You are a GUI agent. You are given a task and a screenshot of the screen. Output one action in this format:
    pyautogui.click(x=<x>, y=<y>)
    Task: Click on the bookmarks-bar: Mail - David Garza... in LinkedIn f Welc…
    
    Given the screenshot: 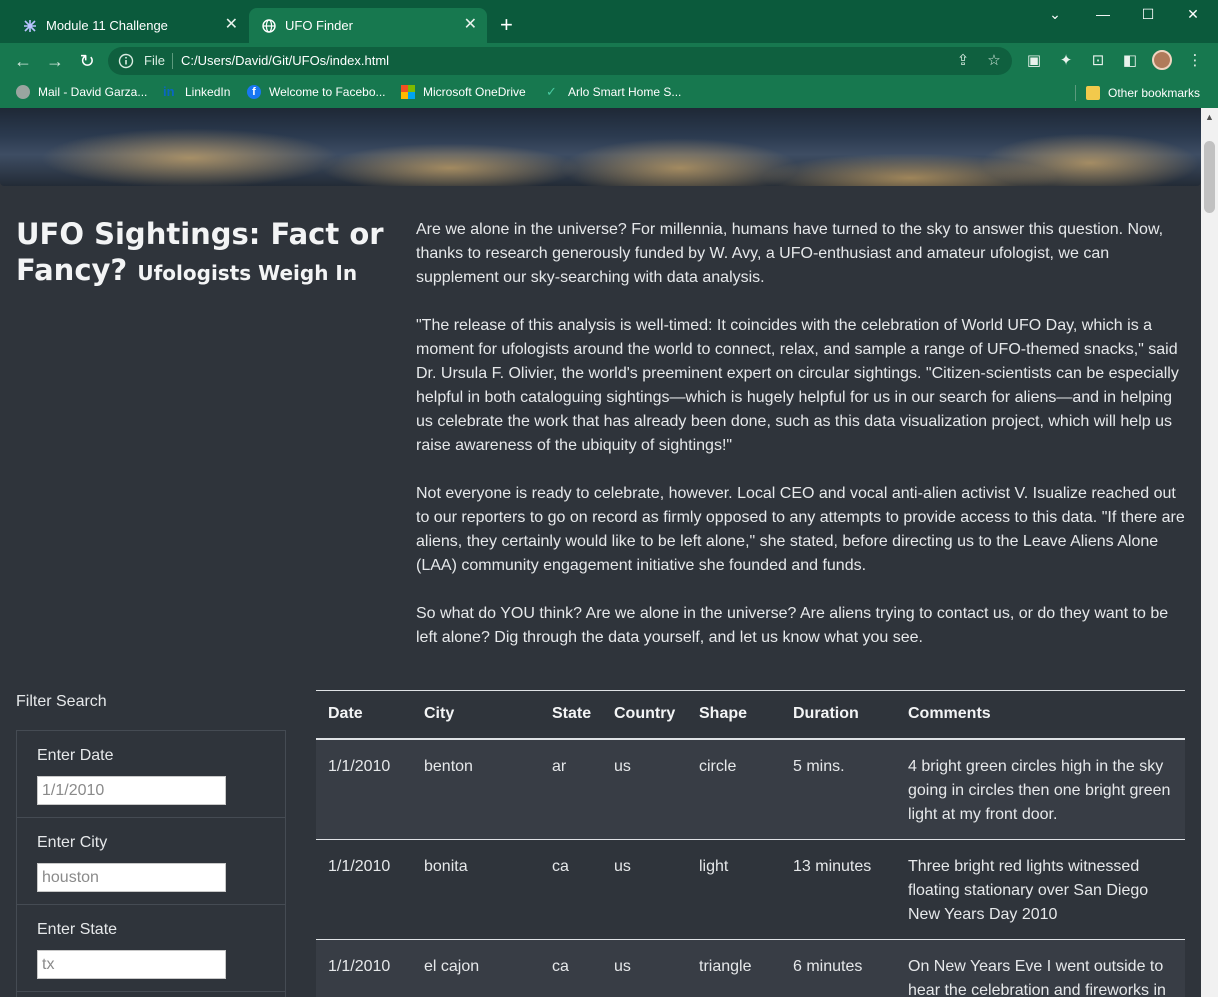 What is the action you would take?
    pyautogui.click(x=609, y=93)
    